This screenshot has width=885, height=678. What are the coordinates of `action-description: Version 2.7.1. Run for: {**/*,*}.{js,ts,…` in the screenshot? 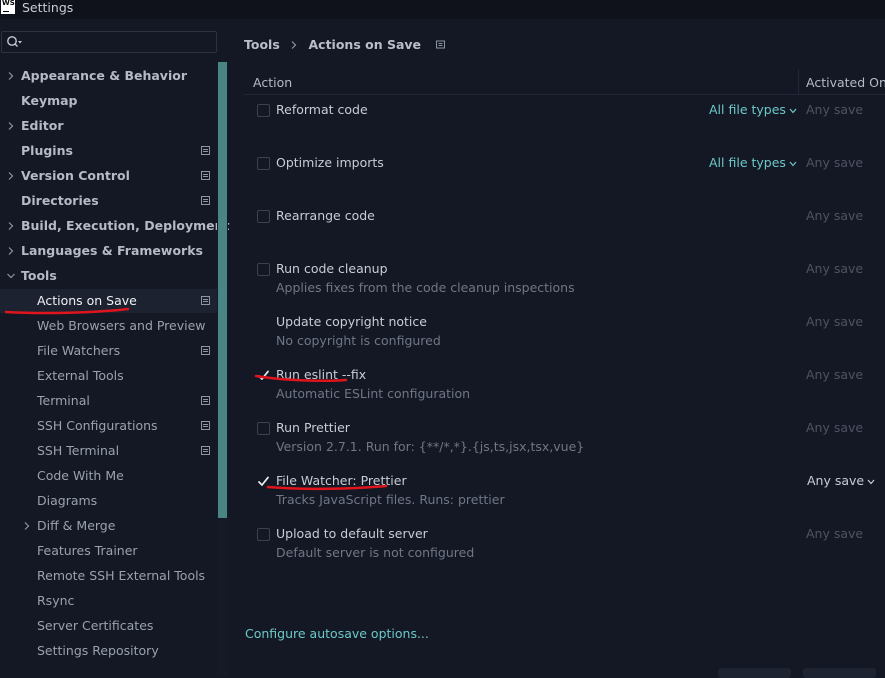 It's located at (430, 446).